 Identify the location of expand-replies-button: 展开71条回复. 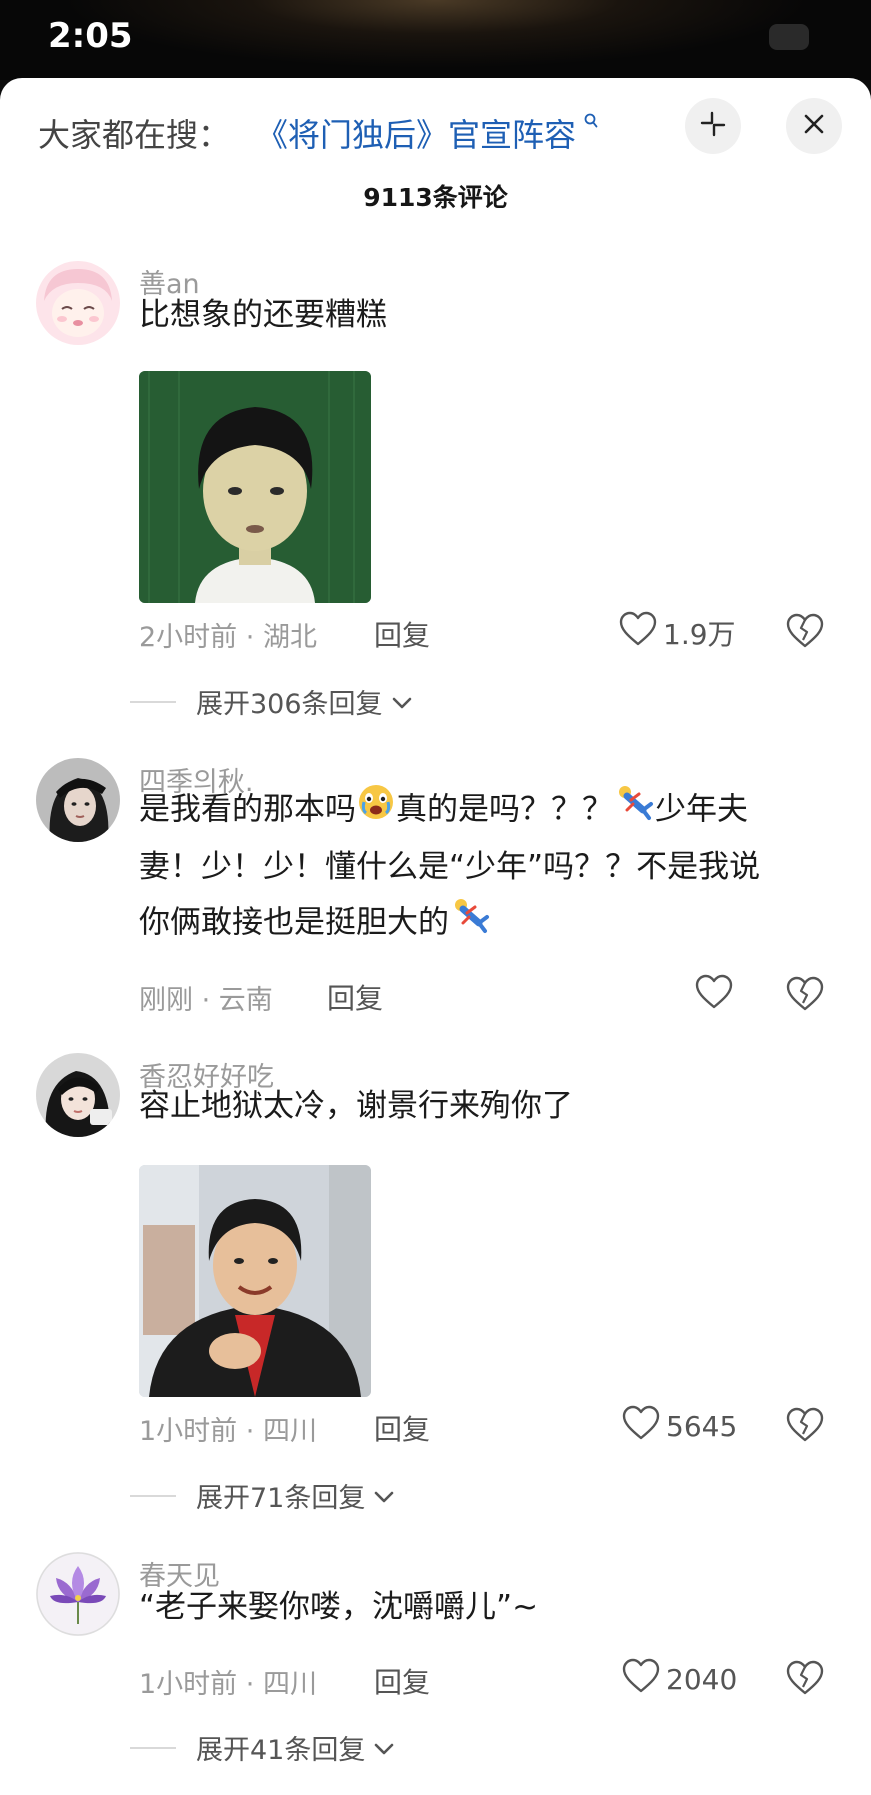
(262, 1495).